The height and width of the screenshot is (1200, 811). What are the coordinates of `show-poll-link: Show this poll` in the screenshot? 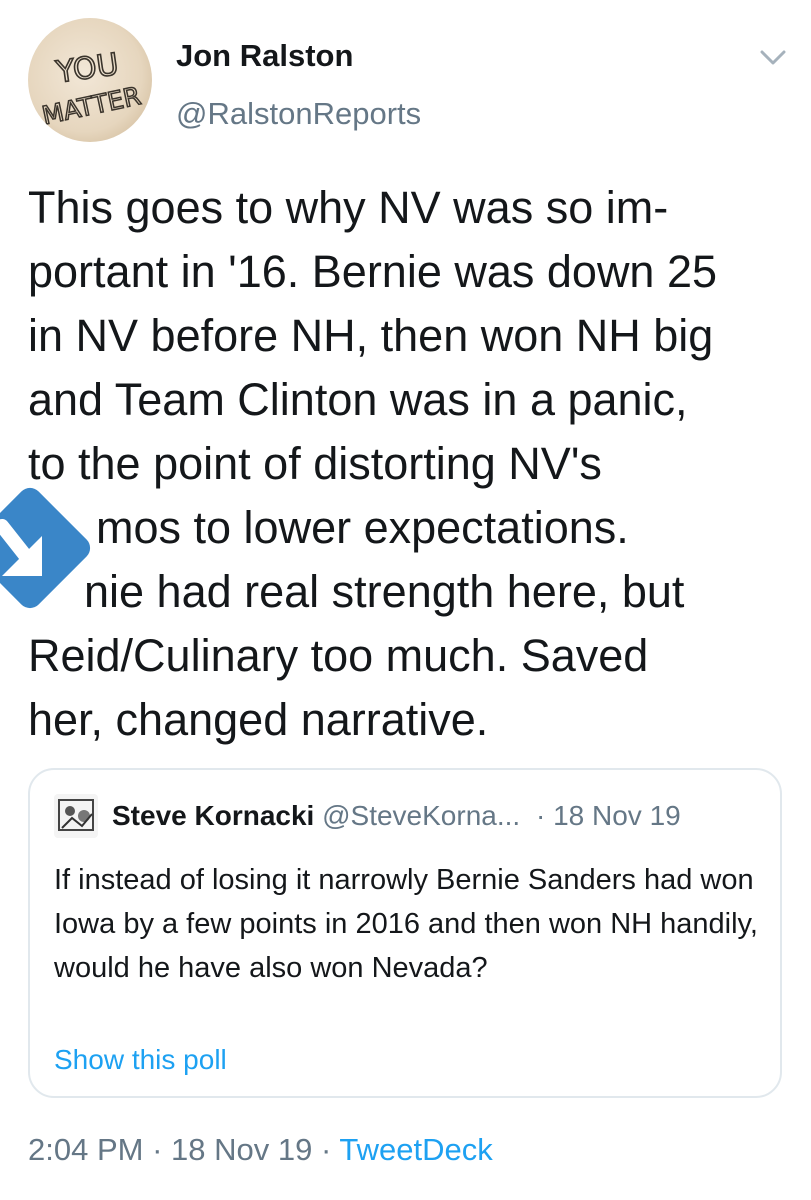 It's located at (140, 1060).